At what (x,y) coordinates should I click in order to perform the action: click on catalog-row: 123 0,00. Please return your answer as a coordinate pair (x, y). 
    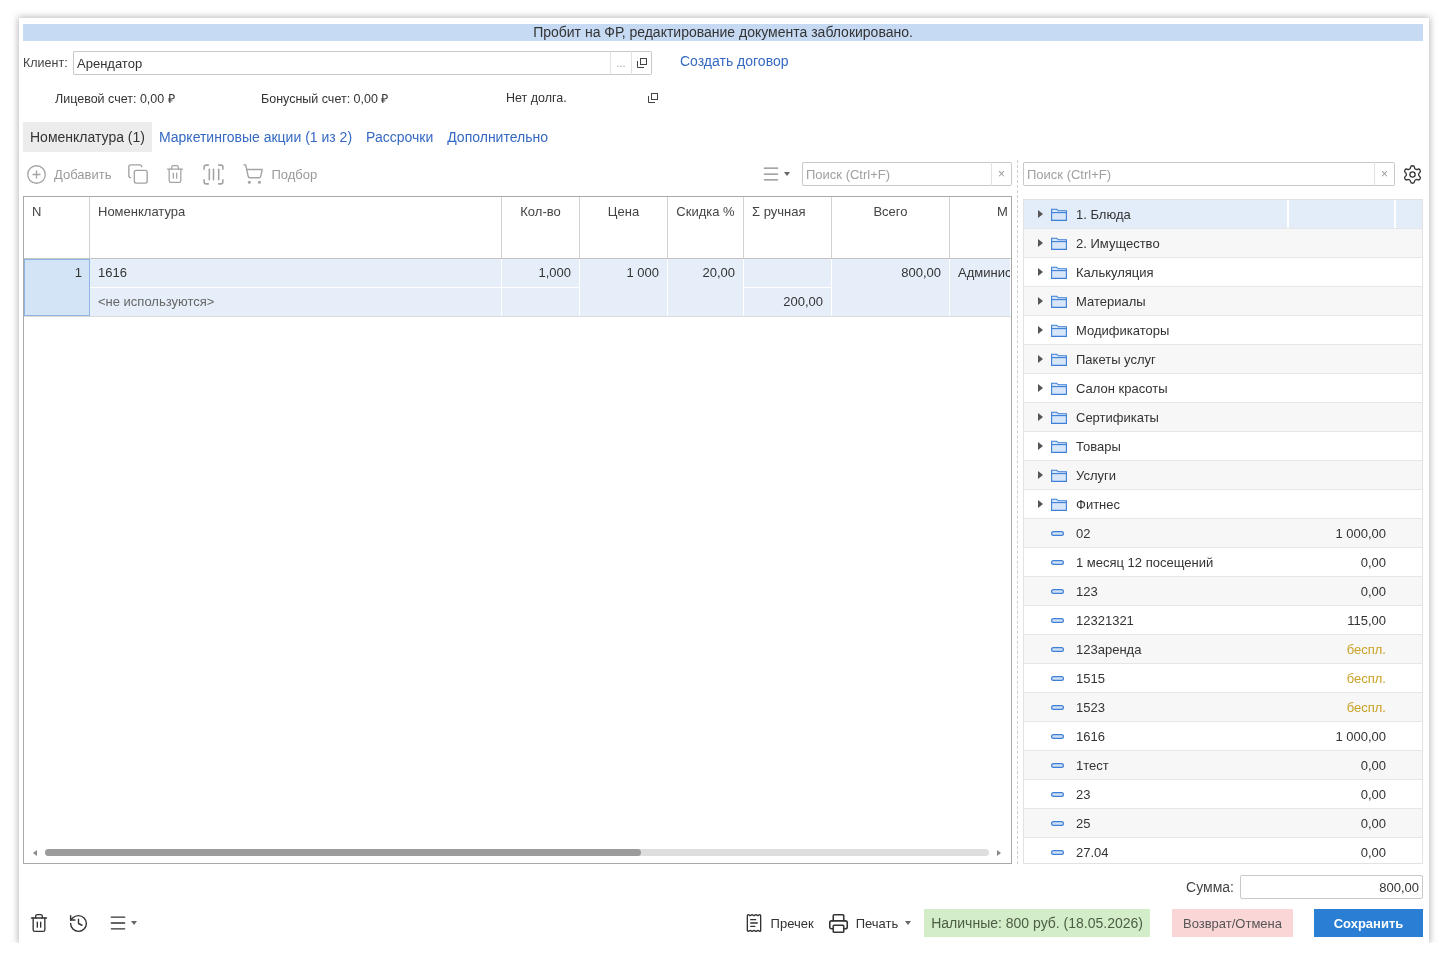
    Looking at the image, I should click on (1223, 591).